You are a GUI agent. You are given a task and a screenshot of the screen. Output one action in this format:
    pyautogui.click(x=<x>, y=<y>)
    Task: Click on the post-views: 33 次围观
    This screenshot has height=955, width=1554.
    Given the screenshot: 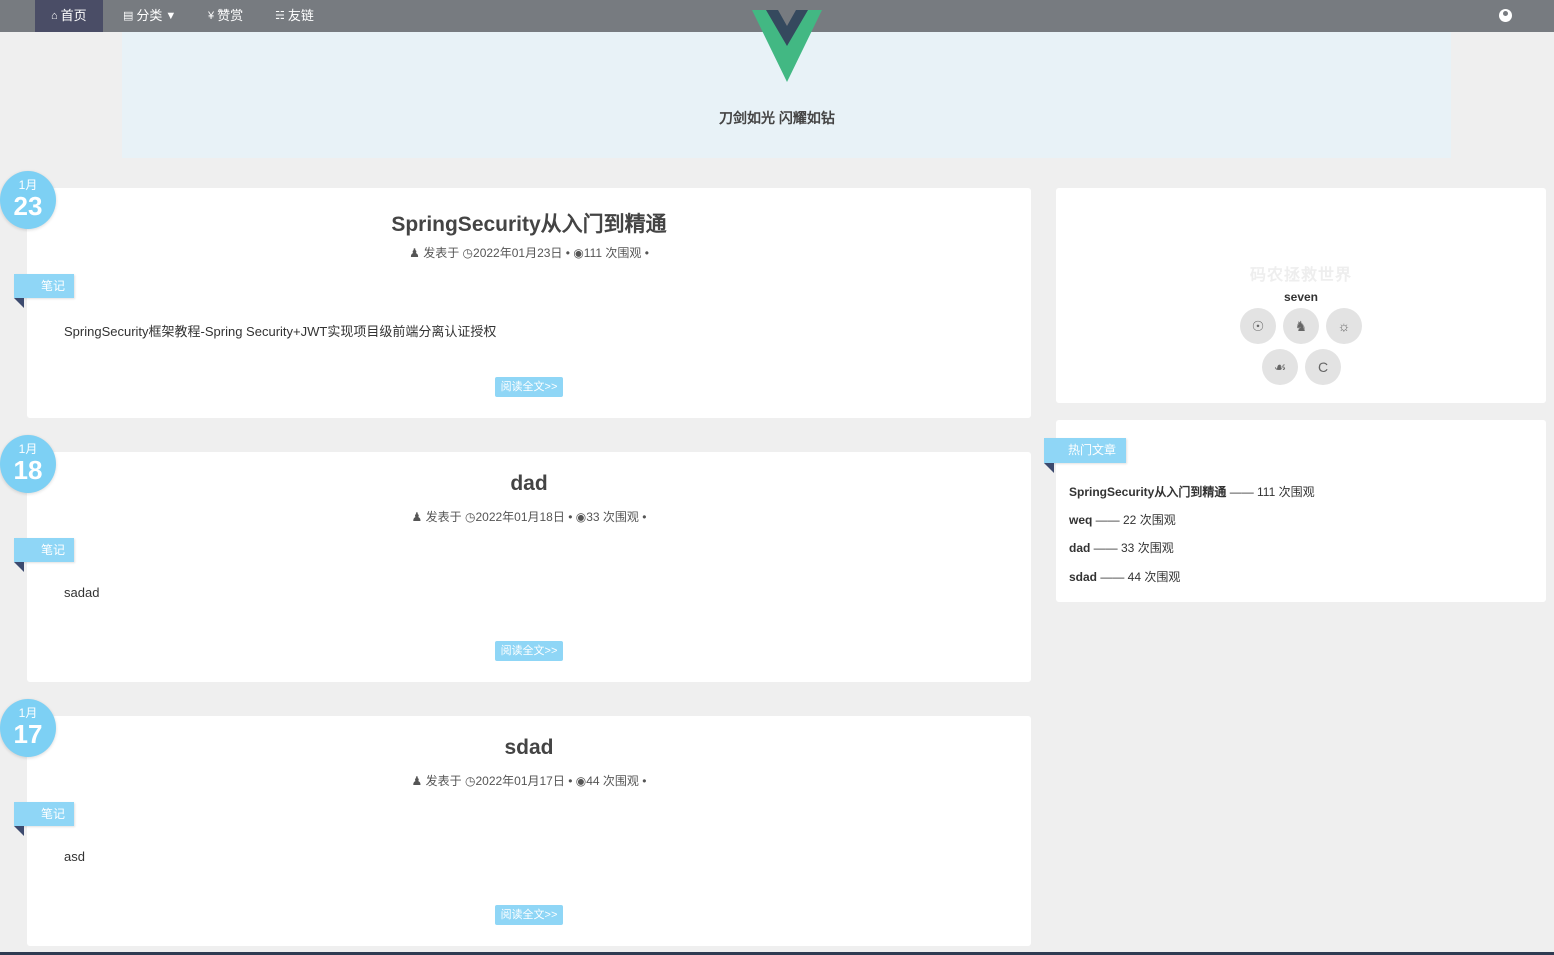 What is the action you would take?
    pyautogui.click(x=612, y=517)
    